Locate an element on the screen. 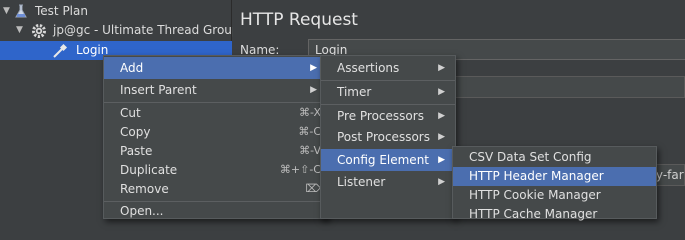  menu-item-http-cookie-manager: HTTP Cookie Manager is located at coordinates (554, 195).